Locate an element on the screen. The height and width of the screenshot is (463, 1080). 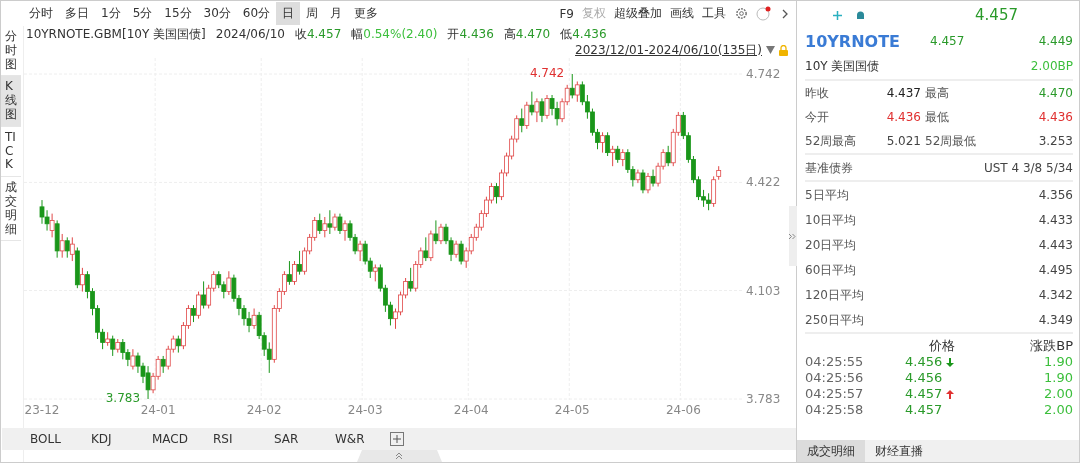
tick-time: 04:25:55 is located at coordinates (835, 362).